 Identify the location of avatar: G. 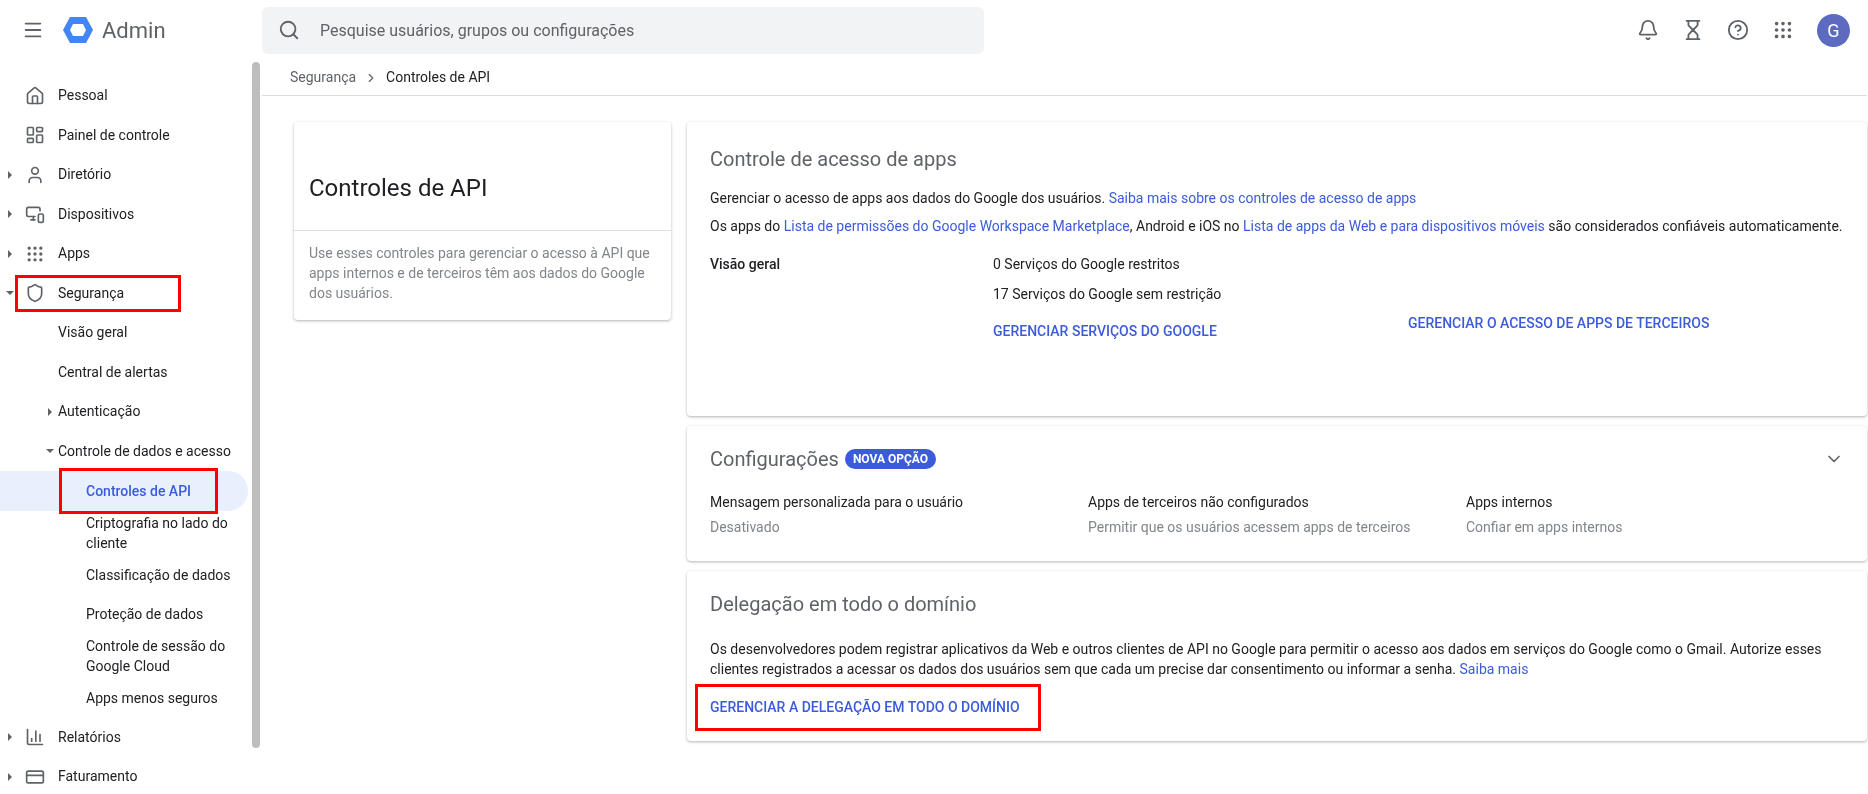
(1833, 30).